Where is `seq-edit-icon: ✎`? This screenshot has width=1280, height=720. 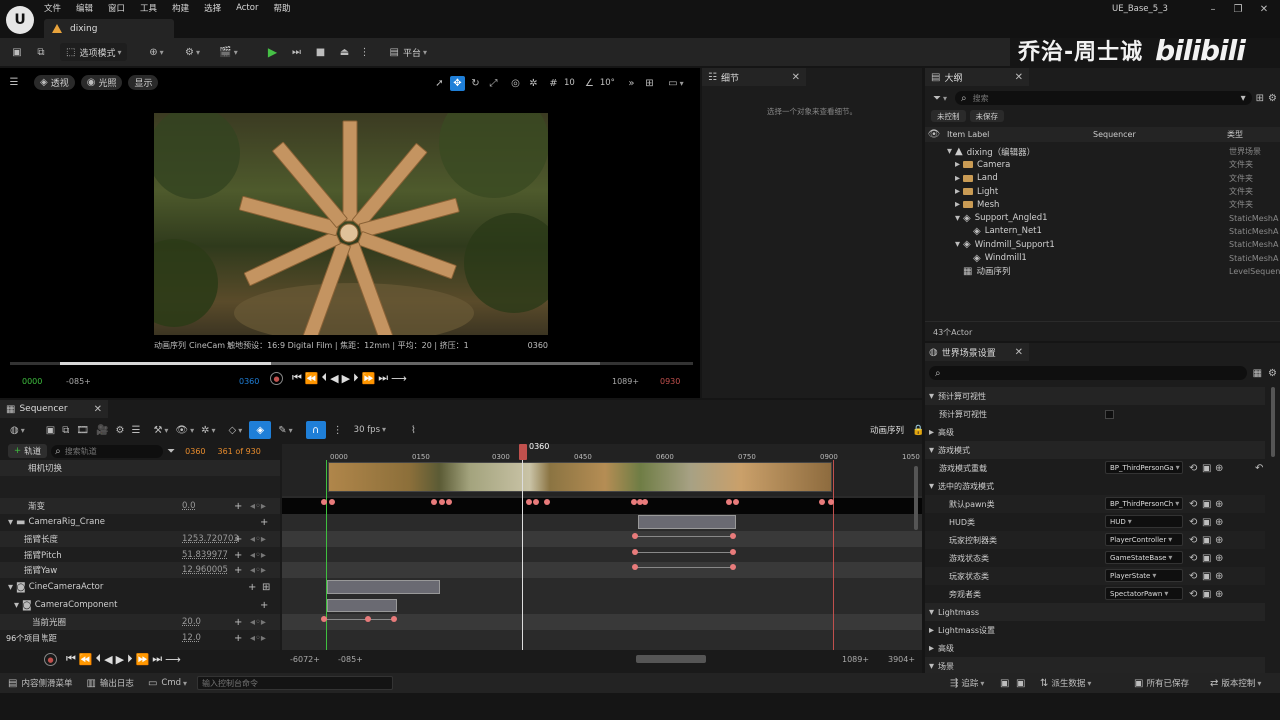 seq-edit-icon: ✎ is located at coordinates (285, 430).